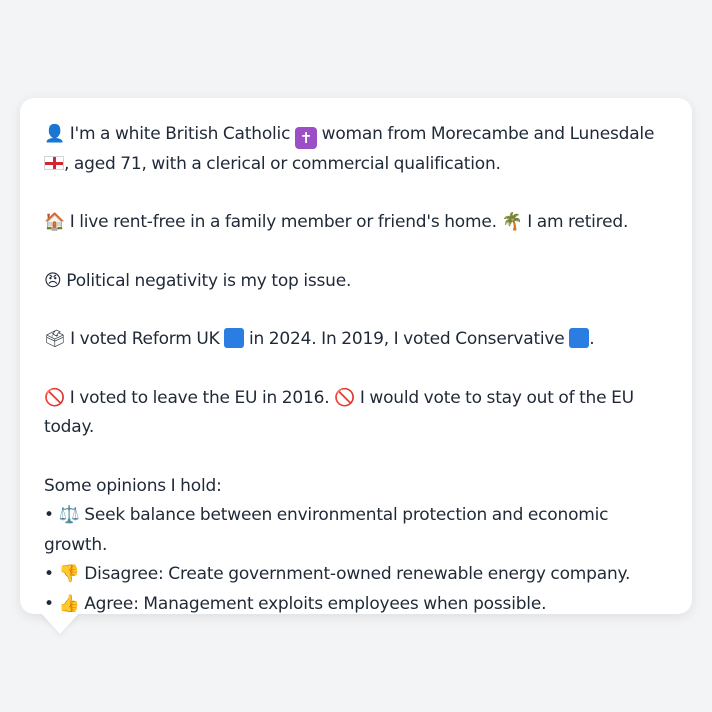 The width and height of the screenshot is (712, 712). What do you see at coordinates (69, 515) in the screenshot?
I see `balance-scale-icon: ⚖️` at bounding box center [69, 515].